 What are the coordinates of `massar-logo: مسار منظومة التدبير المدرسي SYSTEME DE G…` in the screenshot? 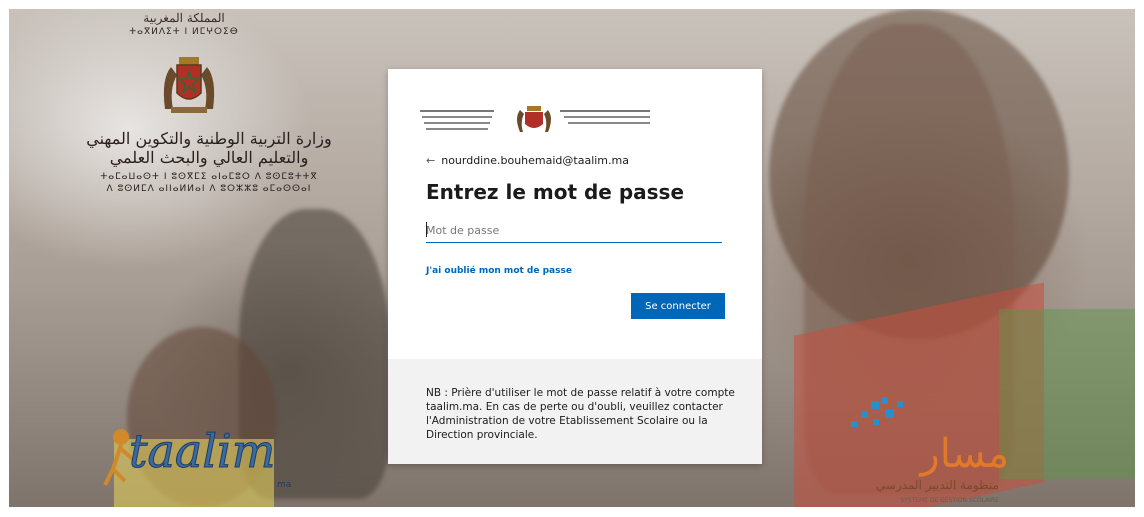 It's located at (930, 450).